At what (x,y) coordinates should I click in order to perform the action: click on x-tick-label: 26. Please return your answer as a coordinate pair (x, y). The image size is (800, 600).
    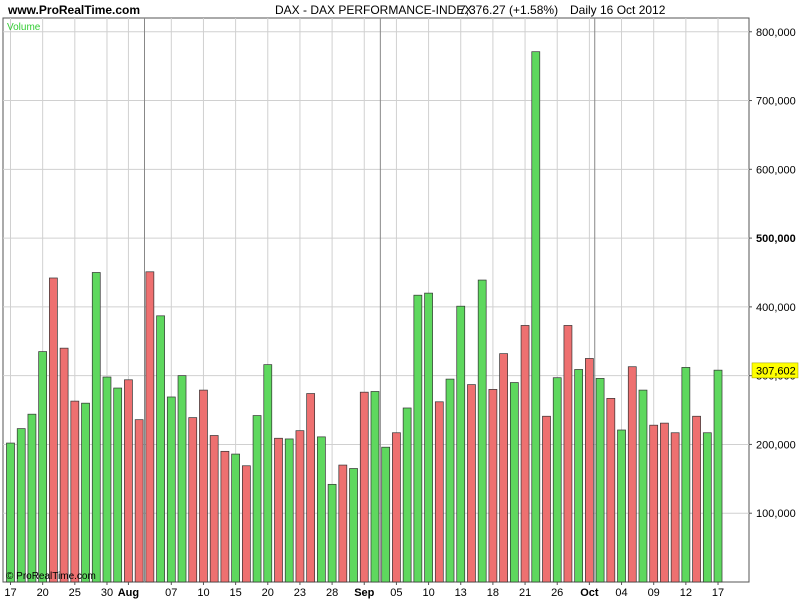
    Looking at the image, I should click on (557, 593).